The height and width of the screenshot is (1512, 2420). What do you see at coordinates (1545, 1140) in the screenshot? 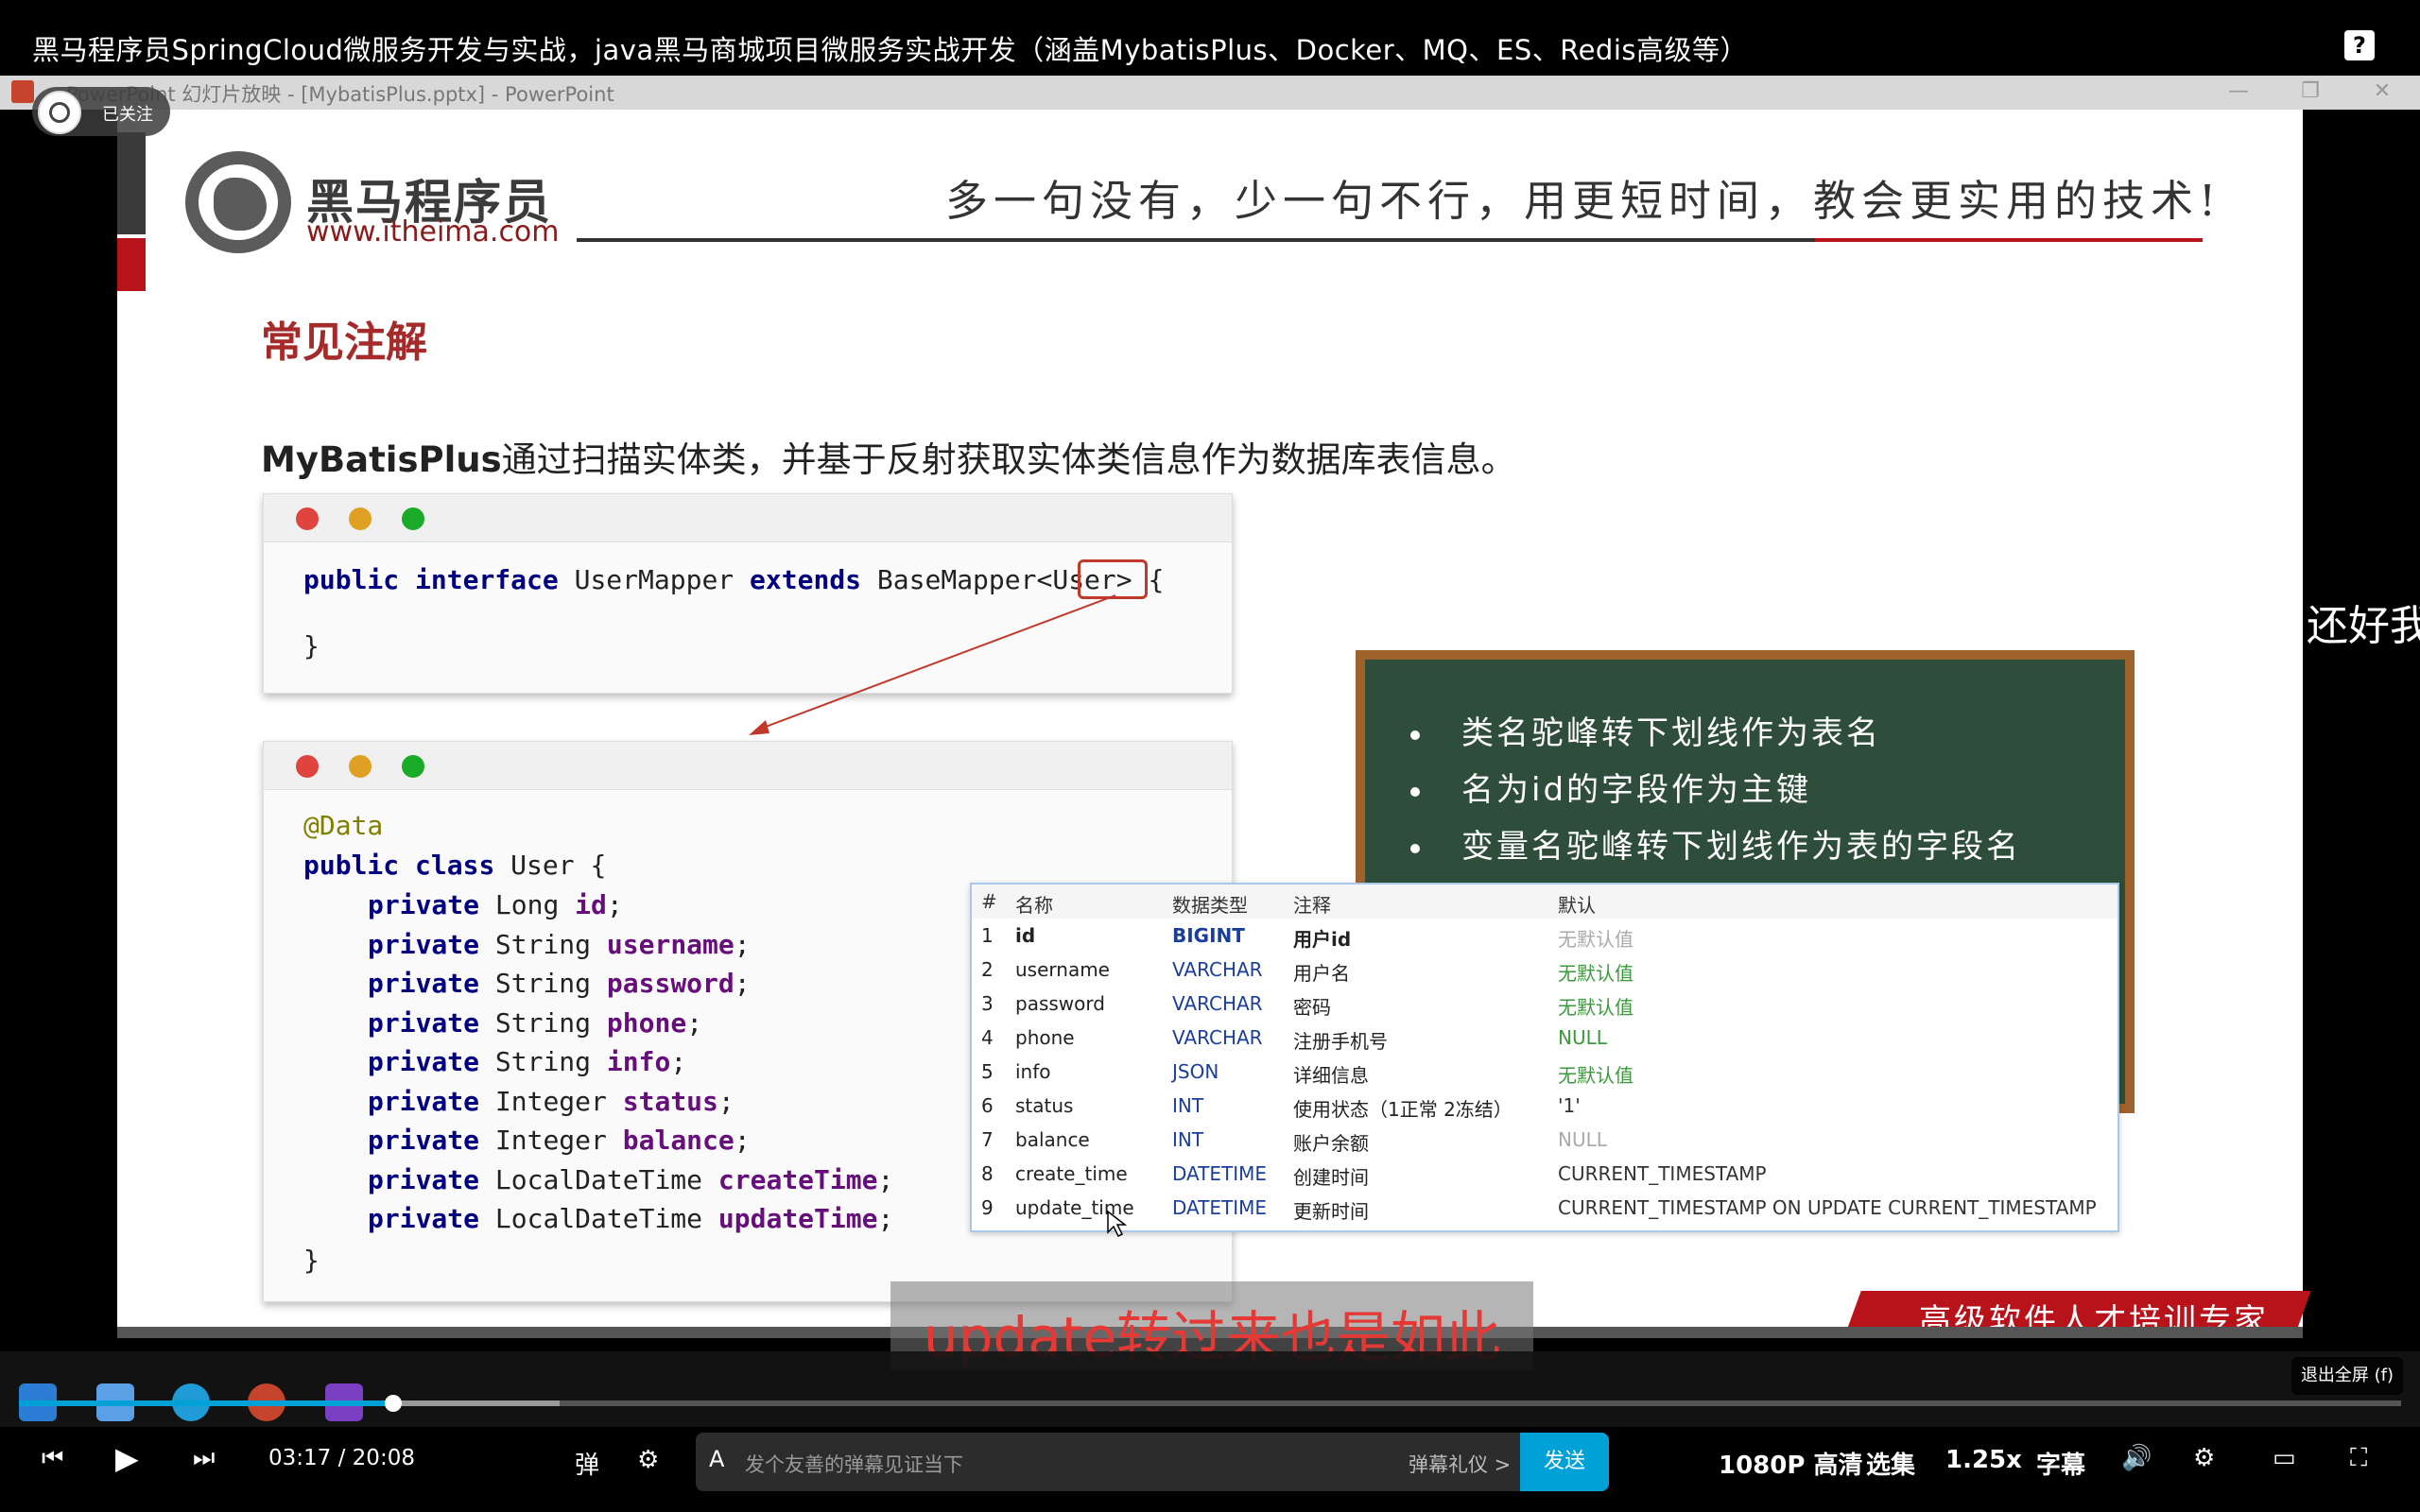
I see `table-row: 7 balance INT 账户余额 NULL` at bounding box center [1545, 1140].